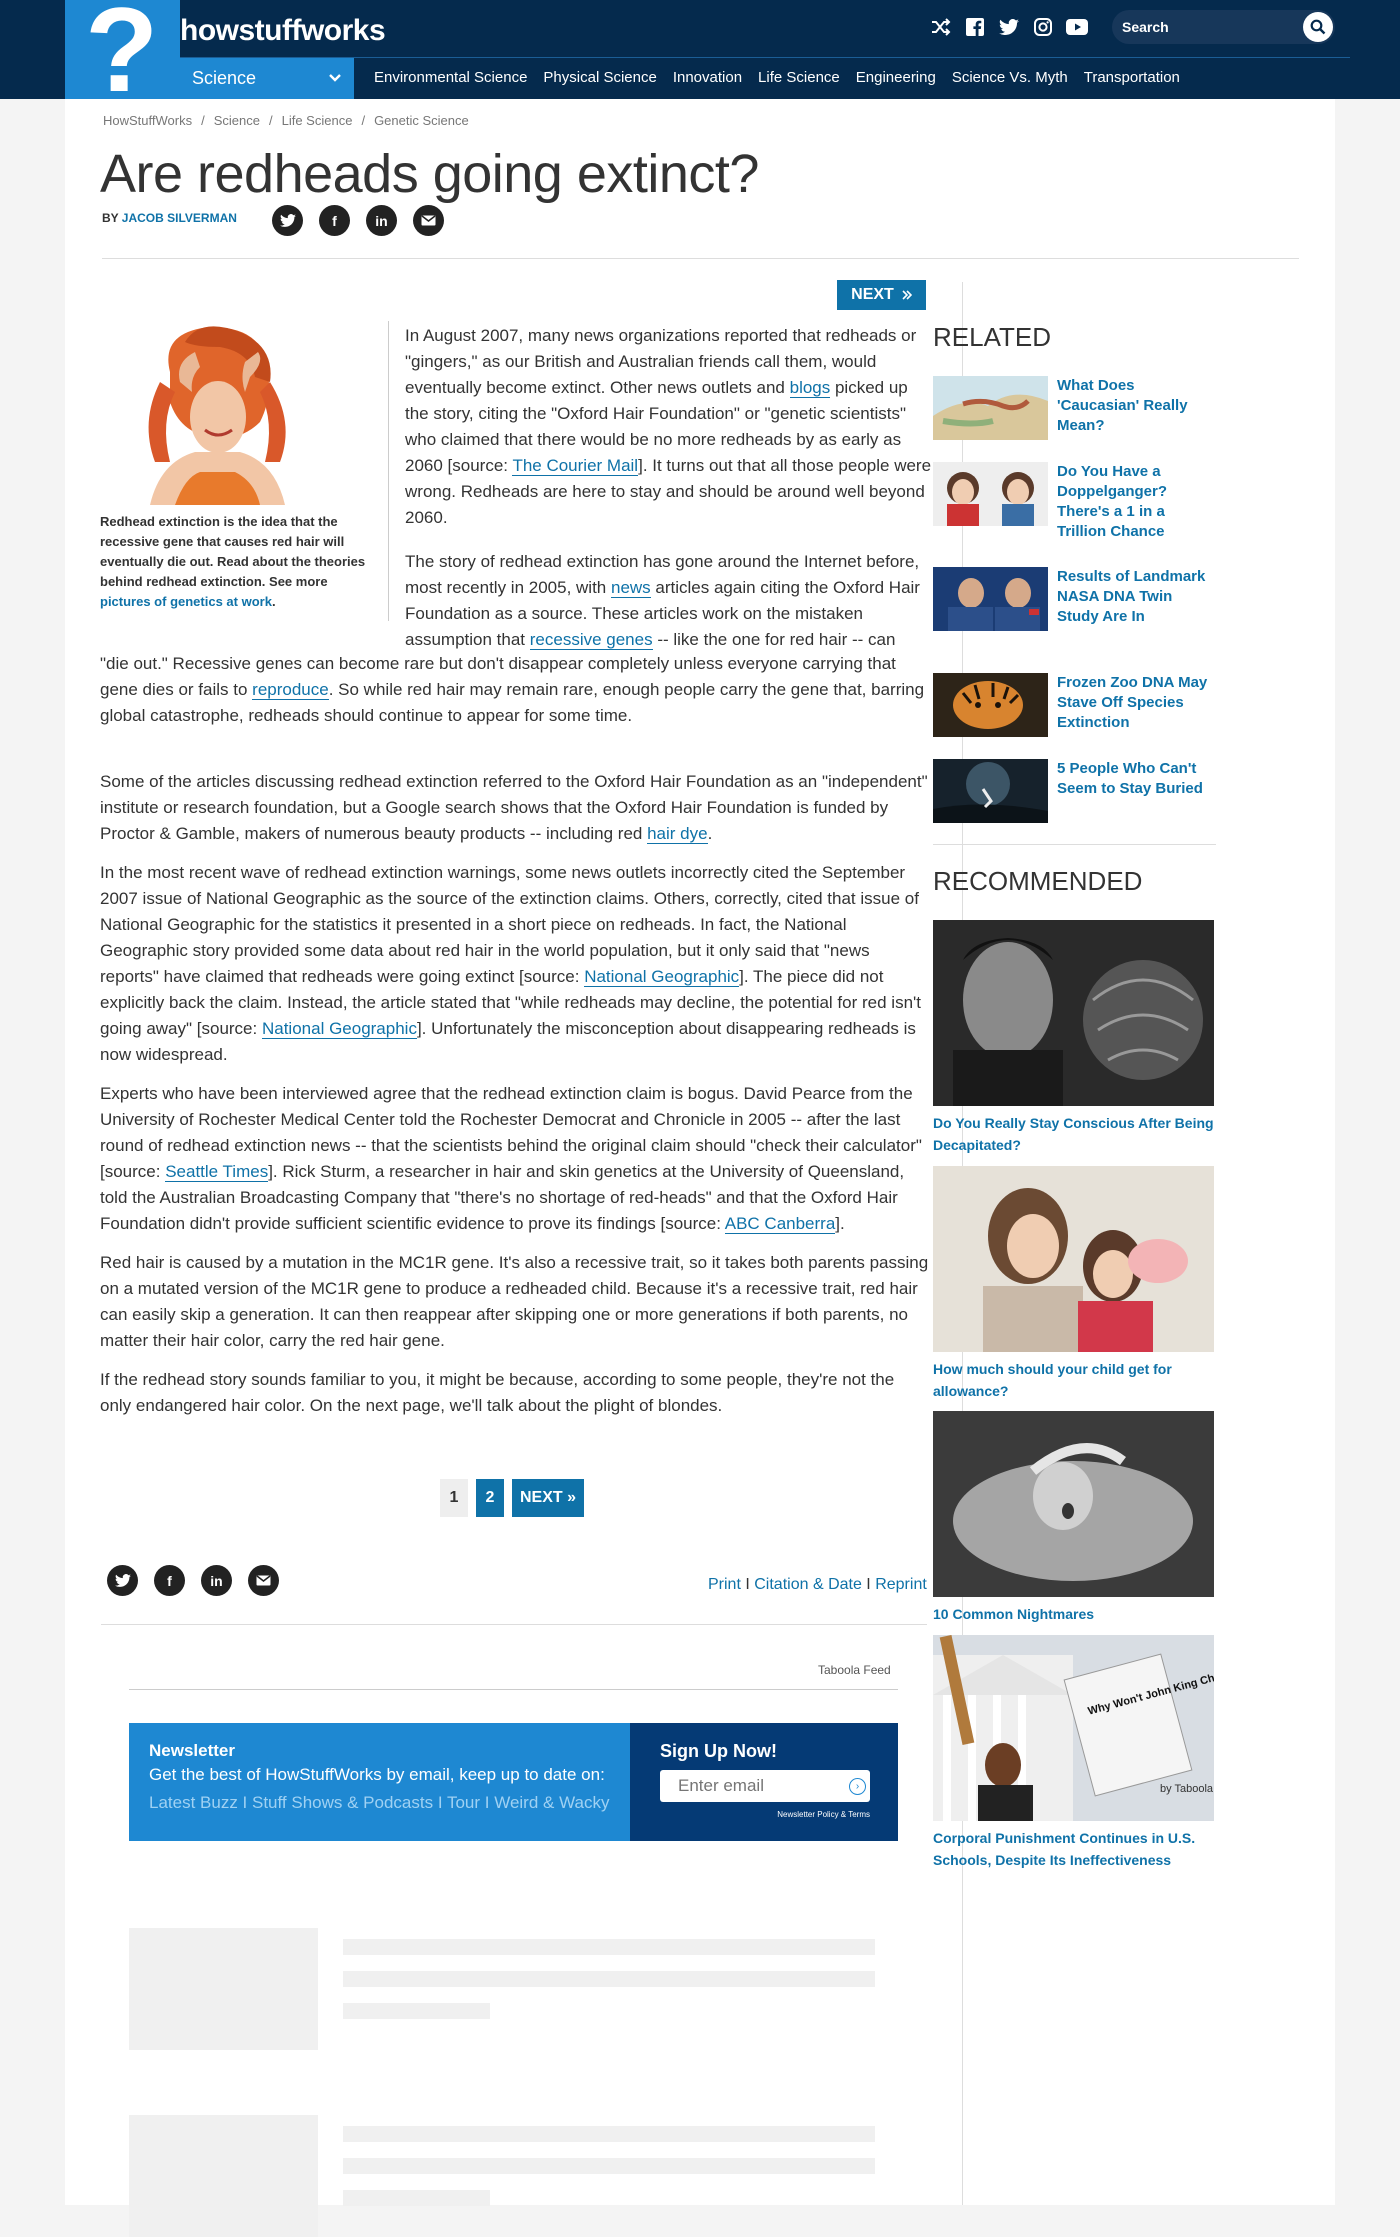 Image resolution: width=1400 pixels, height=2237 pixels. What do you see at coordinates (217, 1172) in the screenshot?
I see `link-seattle-times: Seattle Times` at bounding box center [217, 1172].